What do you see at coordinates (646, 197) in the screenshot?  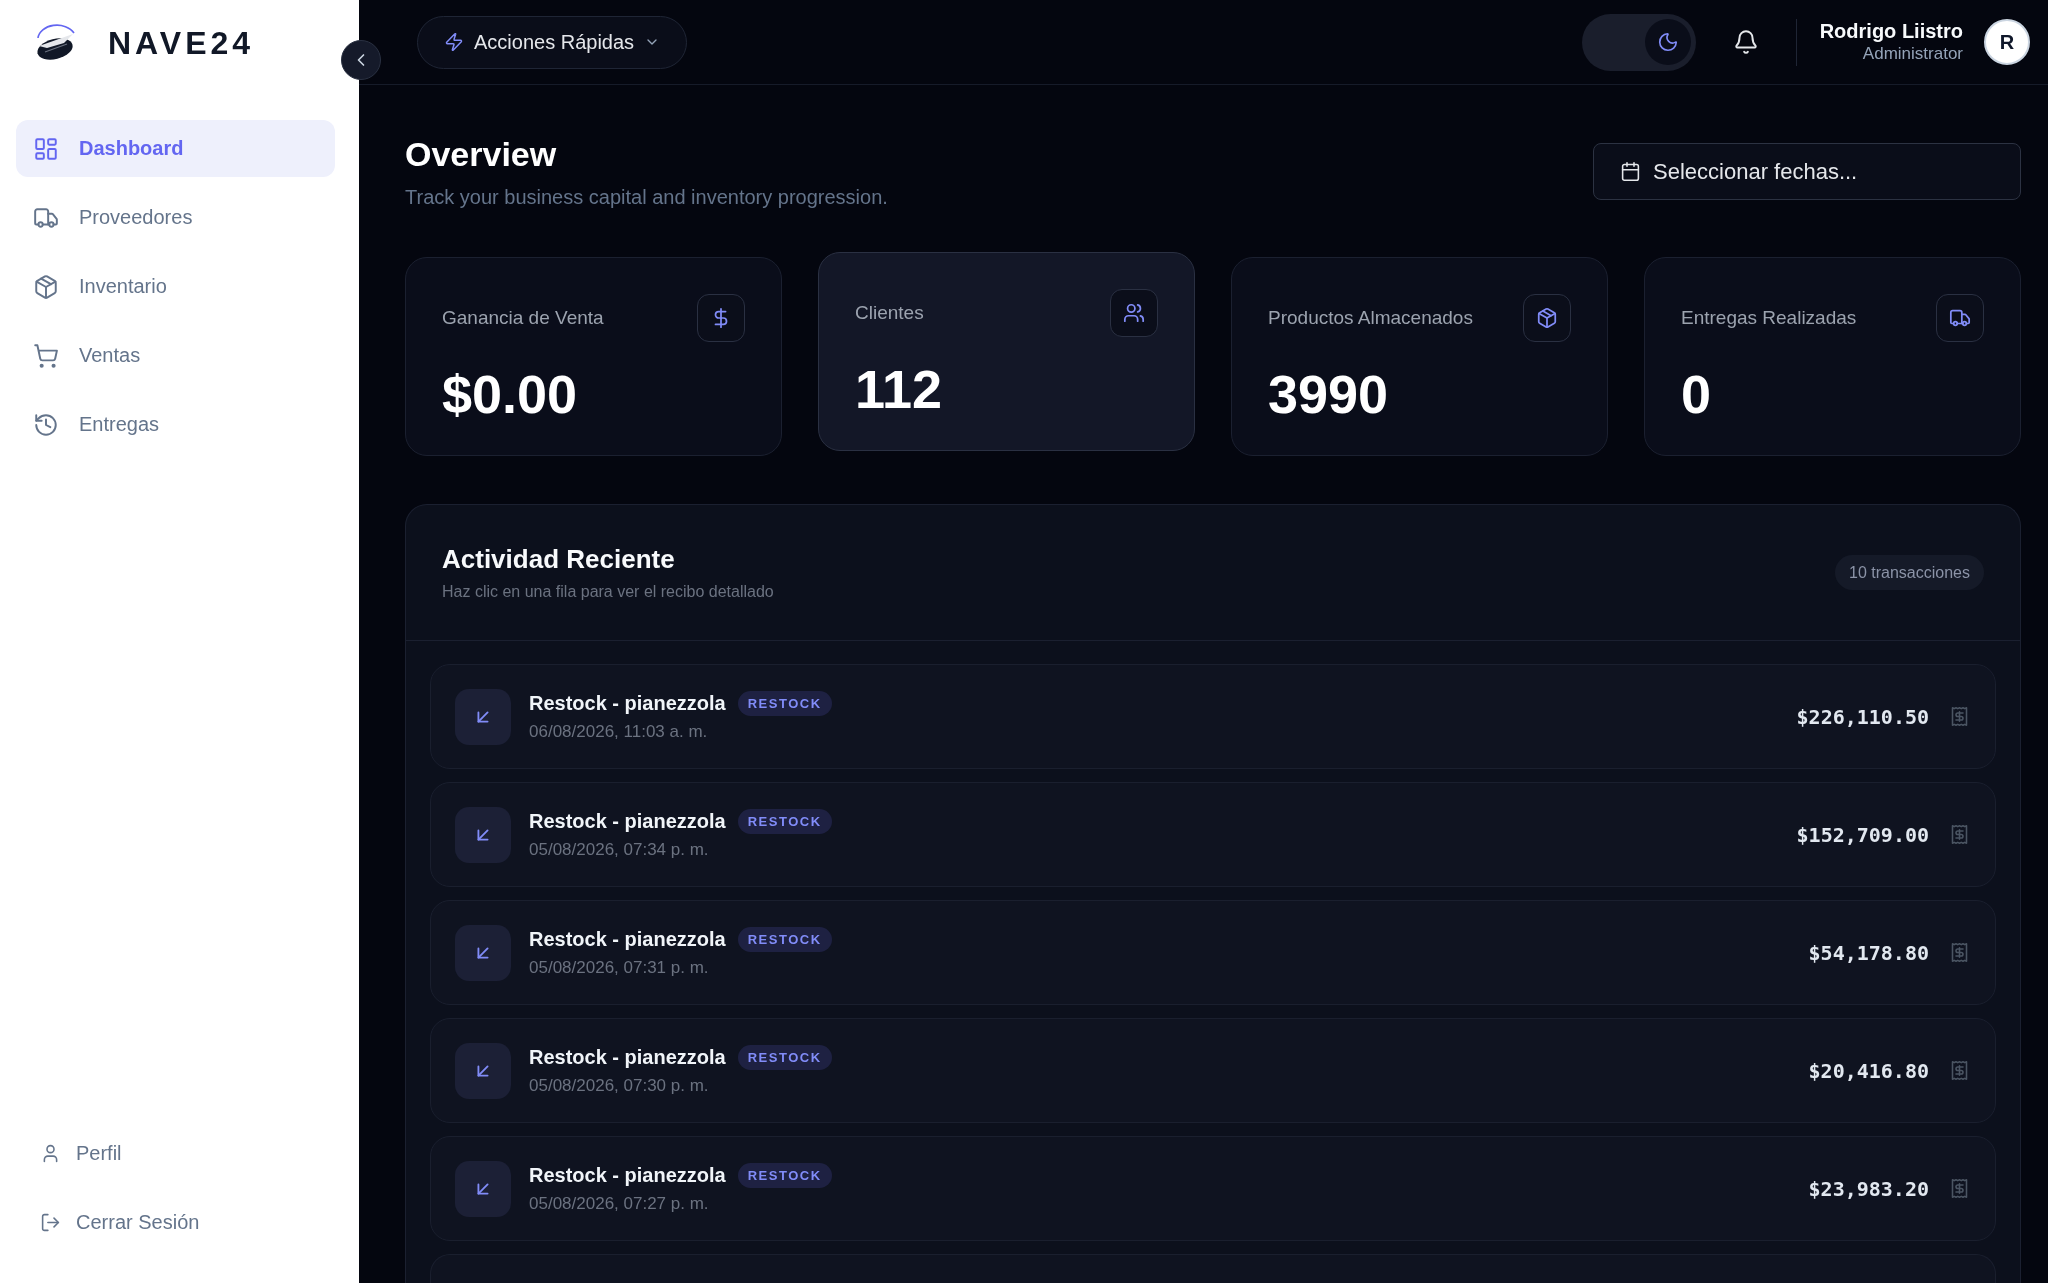 I see `page-subtitle: Track your business capital and inventory progression.` at bounding box center [646, 197].